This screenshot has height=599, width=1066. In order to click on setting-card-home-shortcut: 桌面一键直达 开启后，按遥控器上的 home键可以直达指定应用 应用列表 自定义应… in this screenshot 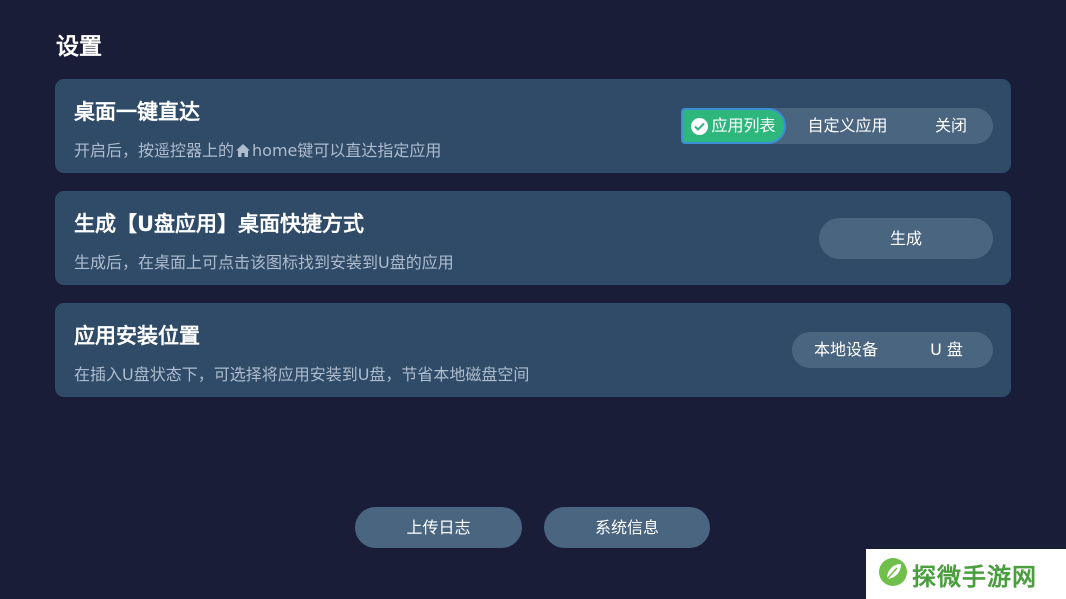, I will do `click(533, 126)`.